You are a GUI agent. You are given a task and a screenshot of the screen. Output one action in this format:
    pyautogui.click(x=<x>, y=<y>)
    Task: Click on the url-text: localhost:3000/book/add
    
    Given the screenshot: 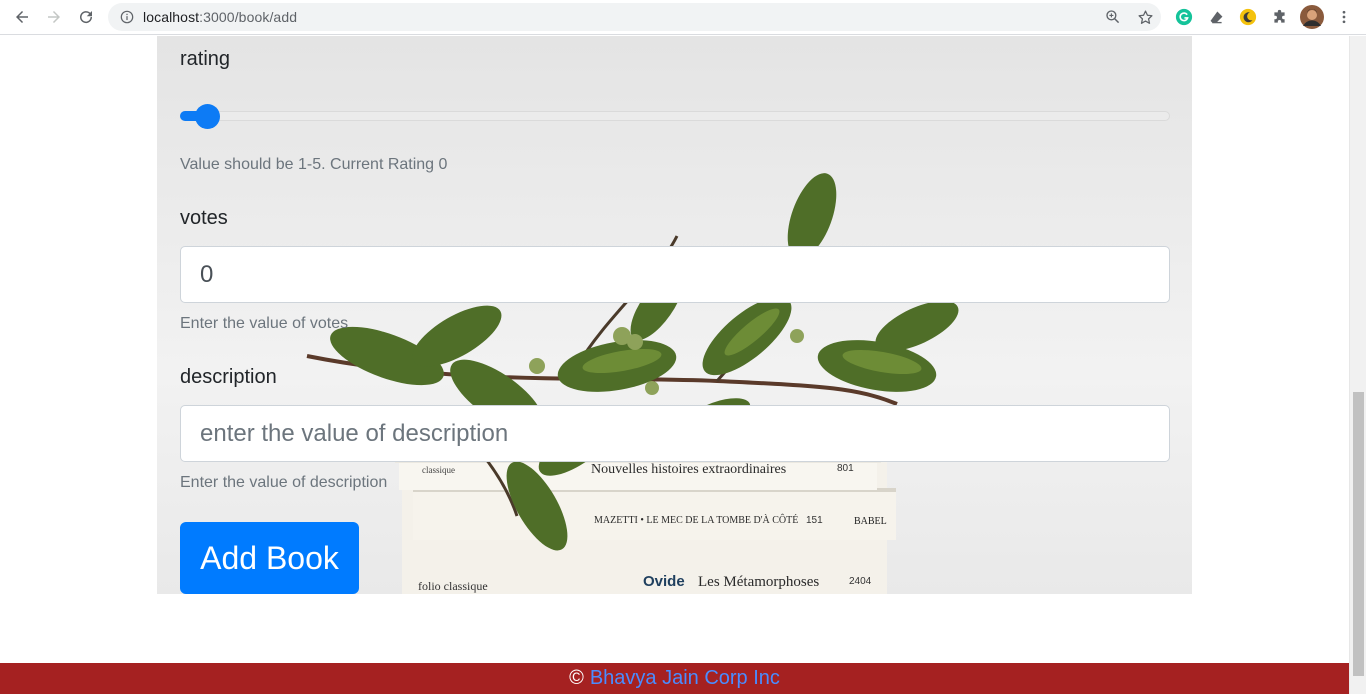 What is the action you would take?
    pyautogui.click(x=220, y=17)
    